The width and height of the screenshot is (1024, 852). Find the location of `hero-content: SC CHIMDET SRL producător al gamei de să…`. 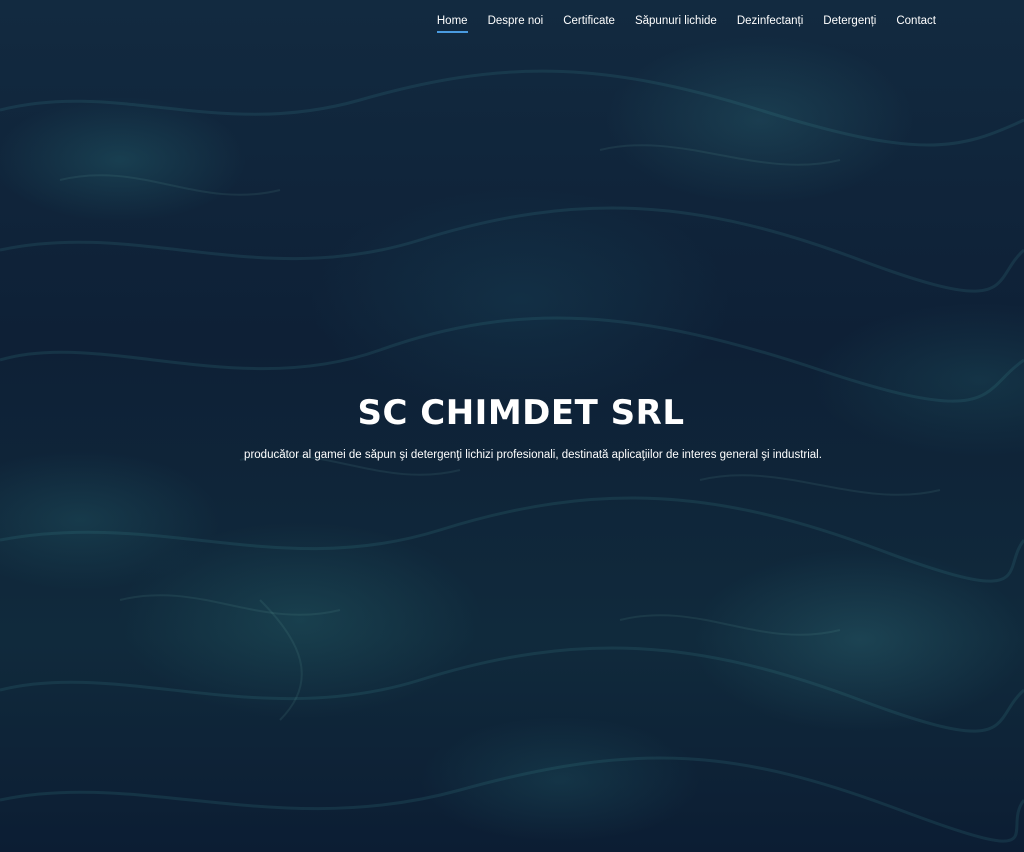

hero-content: SC CHIMDET SRL producător al gamei de să… is located at coordinates (512, 426).